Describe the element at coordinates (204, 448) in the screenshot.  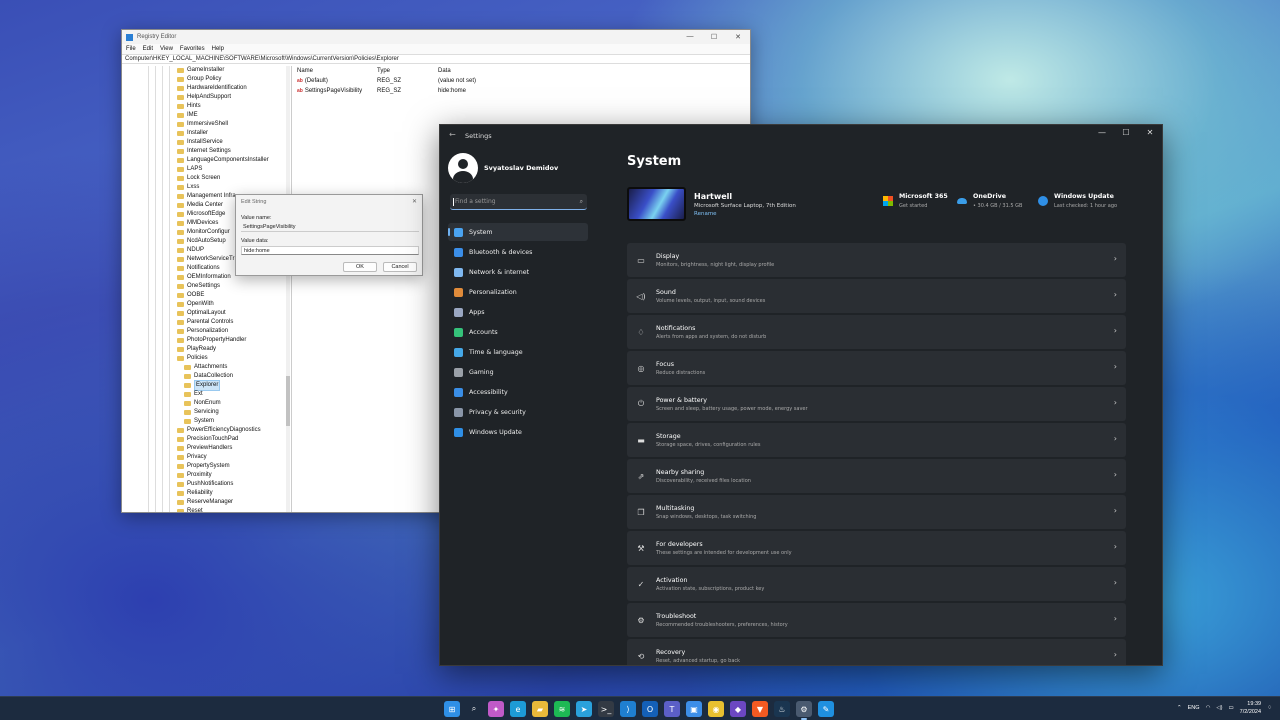
I see `tree-item: PreviewHandlers` at that location.